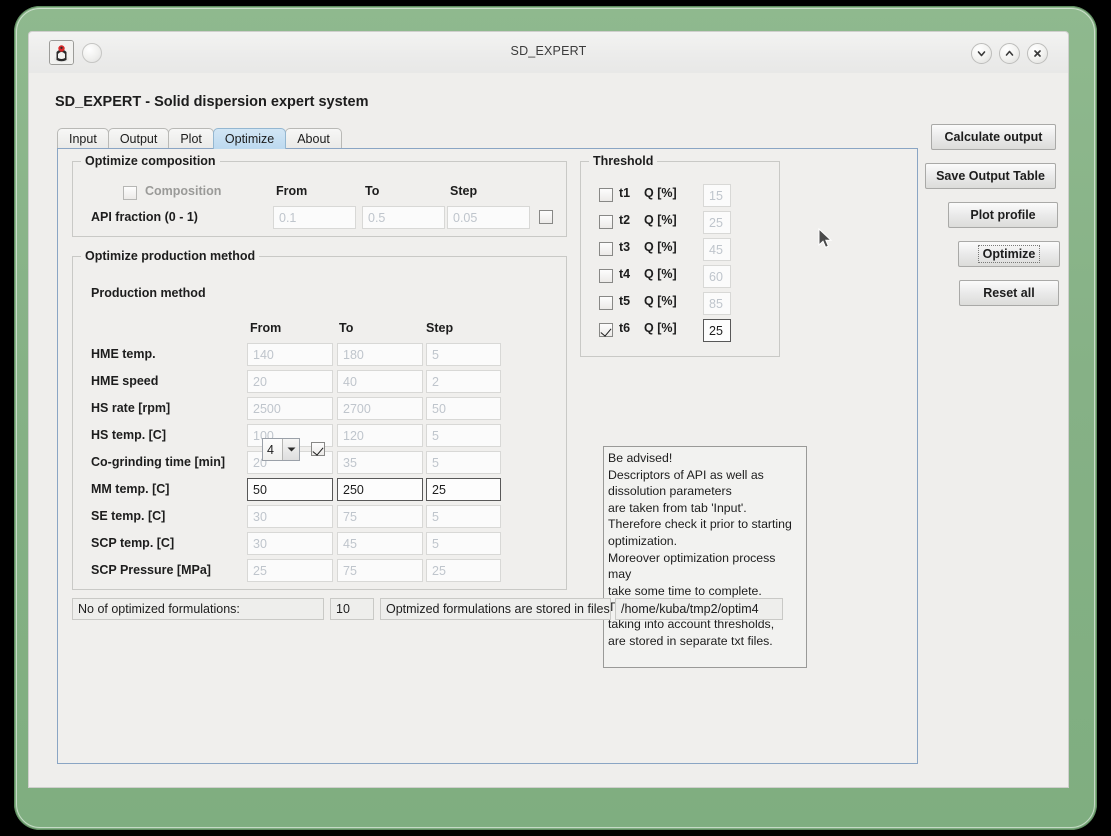 Image resolution: width=1111 pixels, height=836 pixels. What do you see at coordinates (249, 138) in the screenshot?
I see `tab-optimize: Optimize` at bounding box center [249, 138].